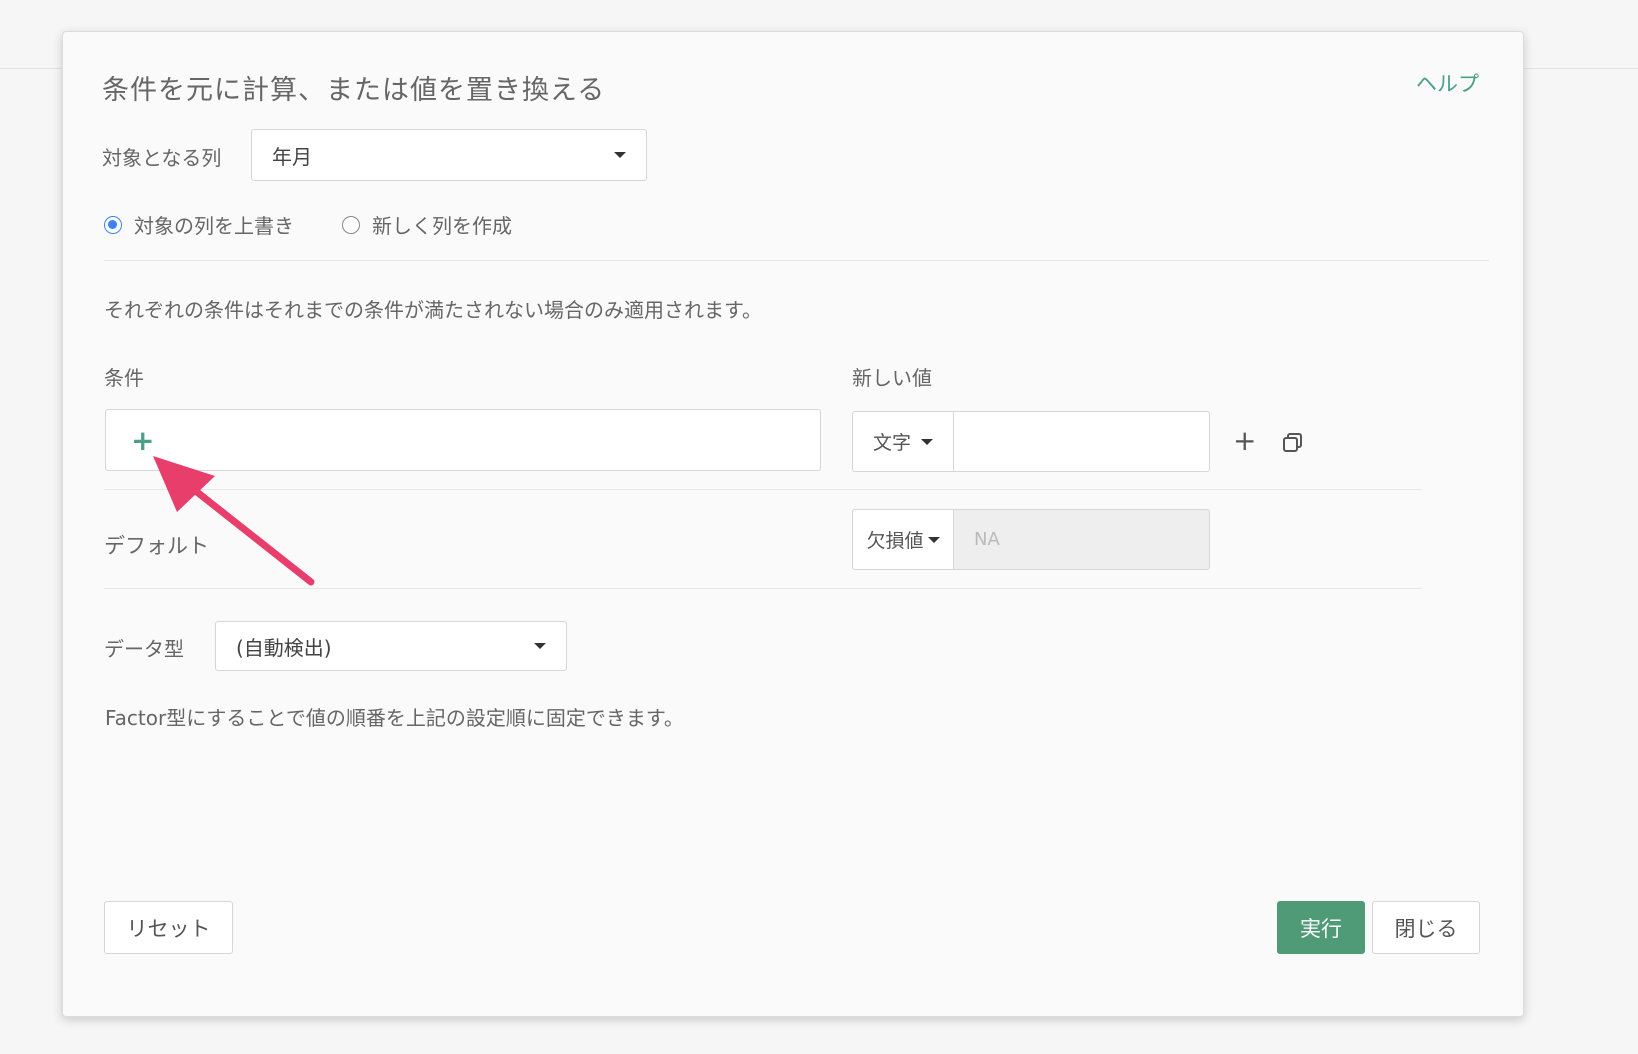 The image size is (1638, 1054). Describe the element at coordinates (113, 224) in the screenshot. I see `radio-checked-icon` at that location.